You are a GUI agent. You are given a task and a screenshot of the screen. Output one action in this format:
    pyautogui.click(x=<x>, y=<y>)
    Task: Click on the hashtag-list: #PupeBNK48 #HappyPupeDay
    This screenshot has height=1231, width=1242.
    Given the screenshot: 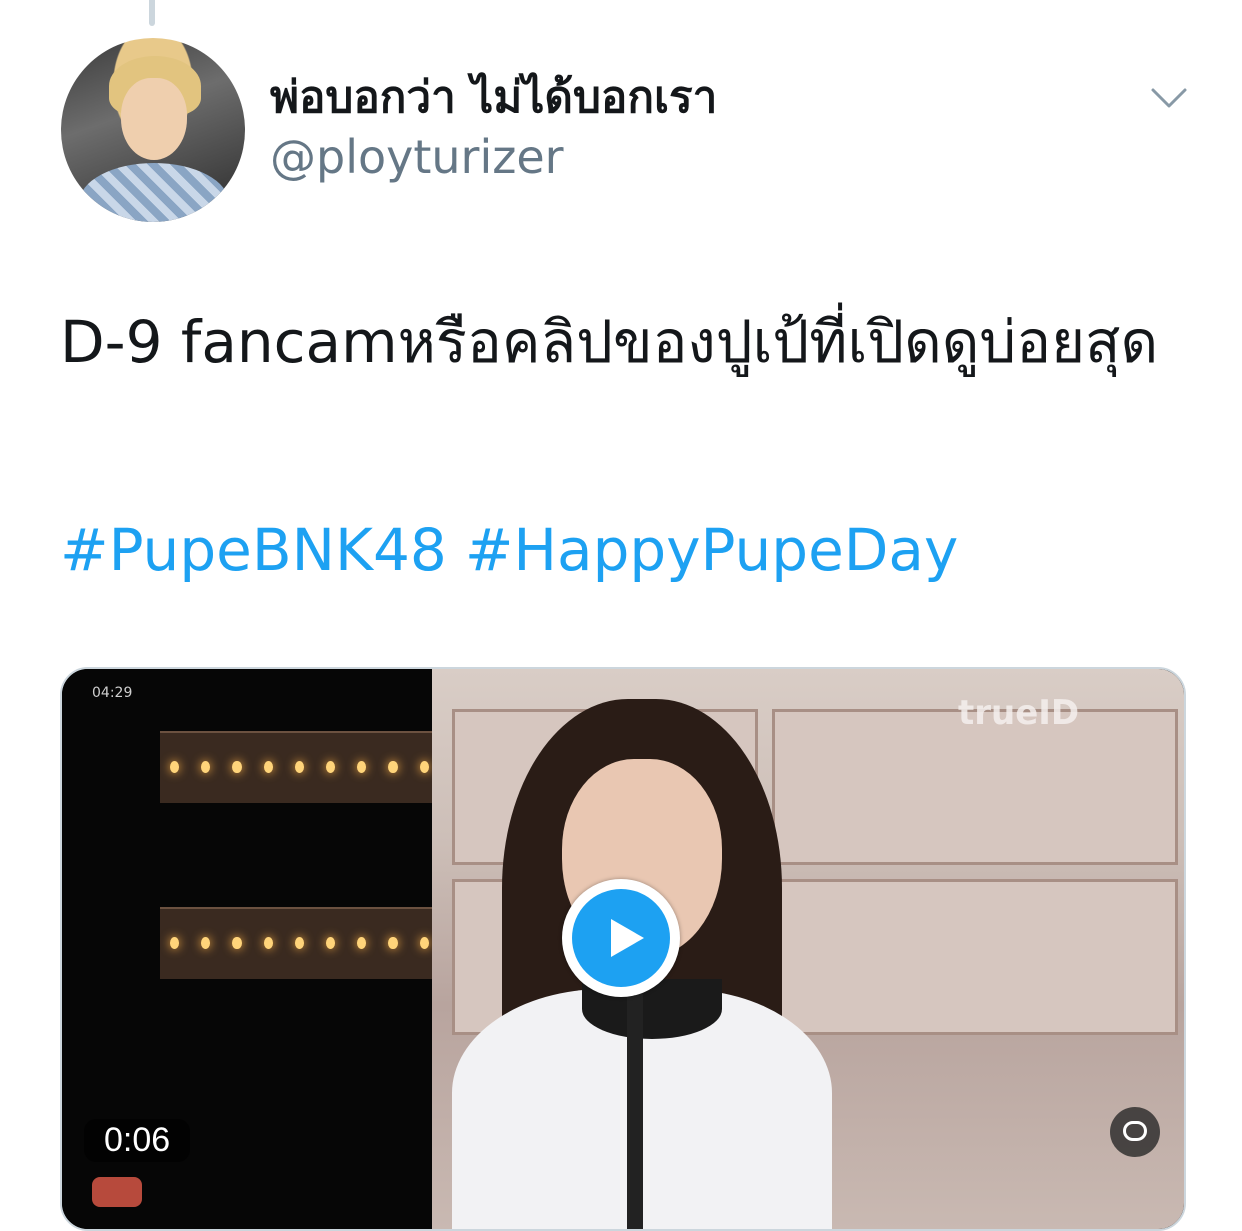 What is the action you would take?
    pyautogui.click(x=518, y=550)
    